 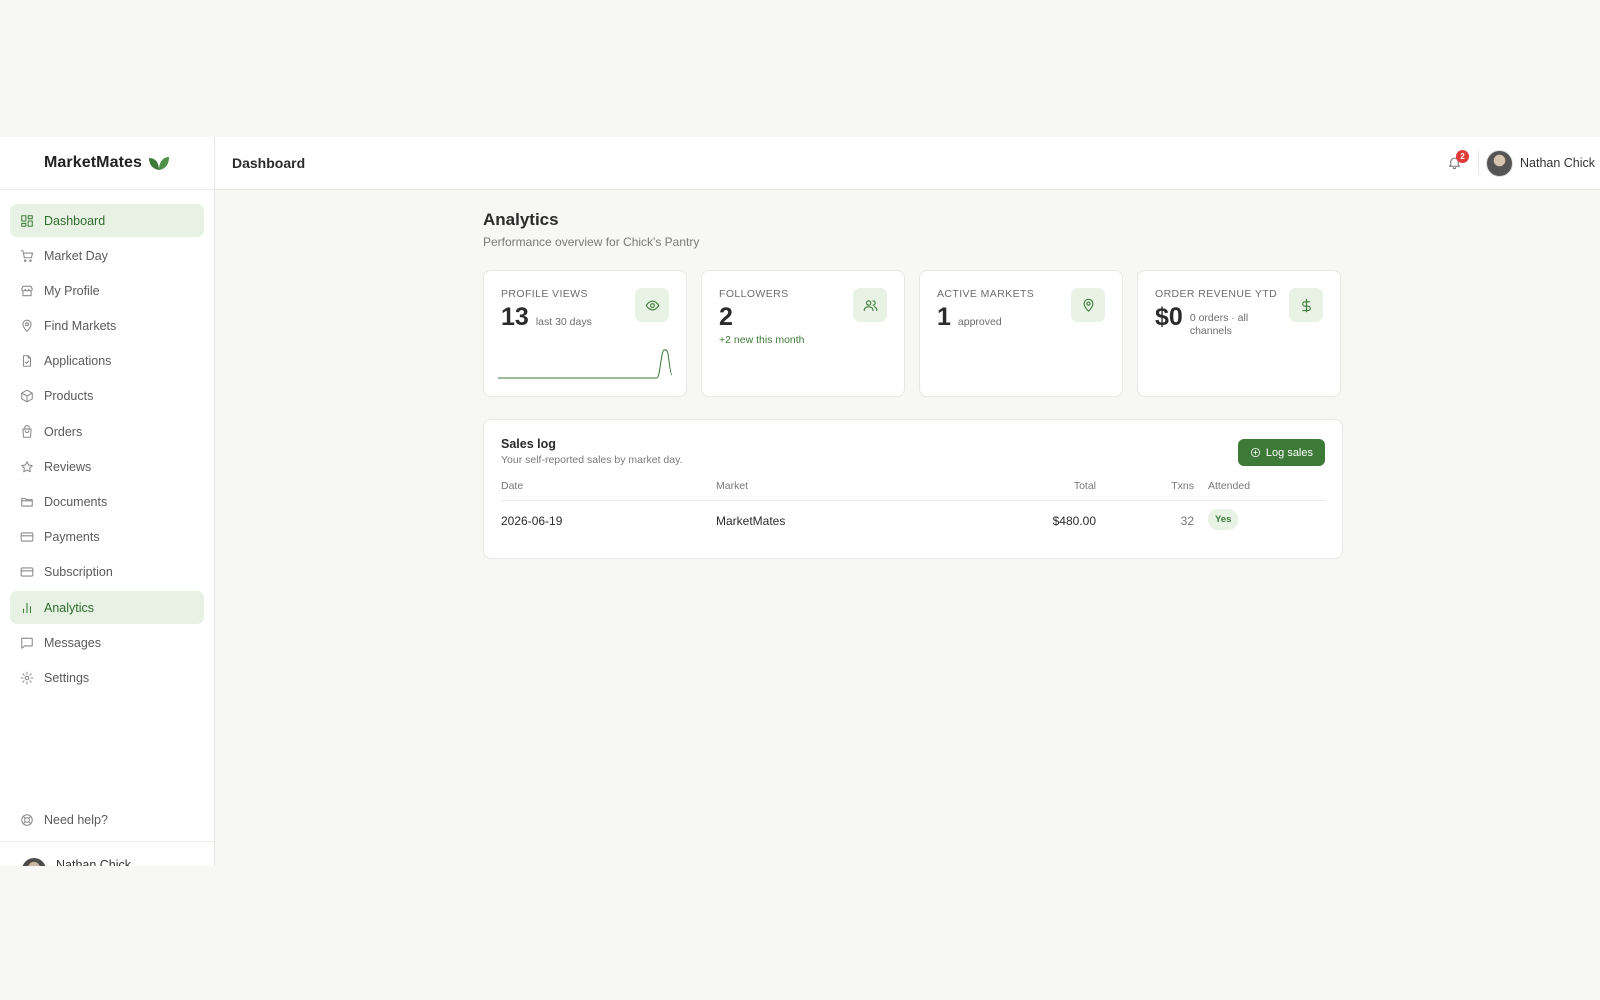 What do you see at coordinates (27, 502) in the screenshot?
I see `folder-icon` at bounding box center [27, 502].